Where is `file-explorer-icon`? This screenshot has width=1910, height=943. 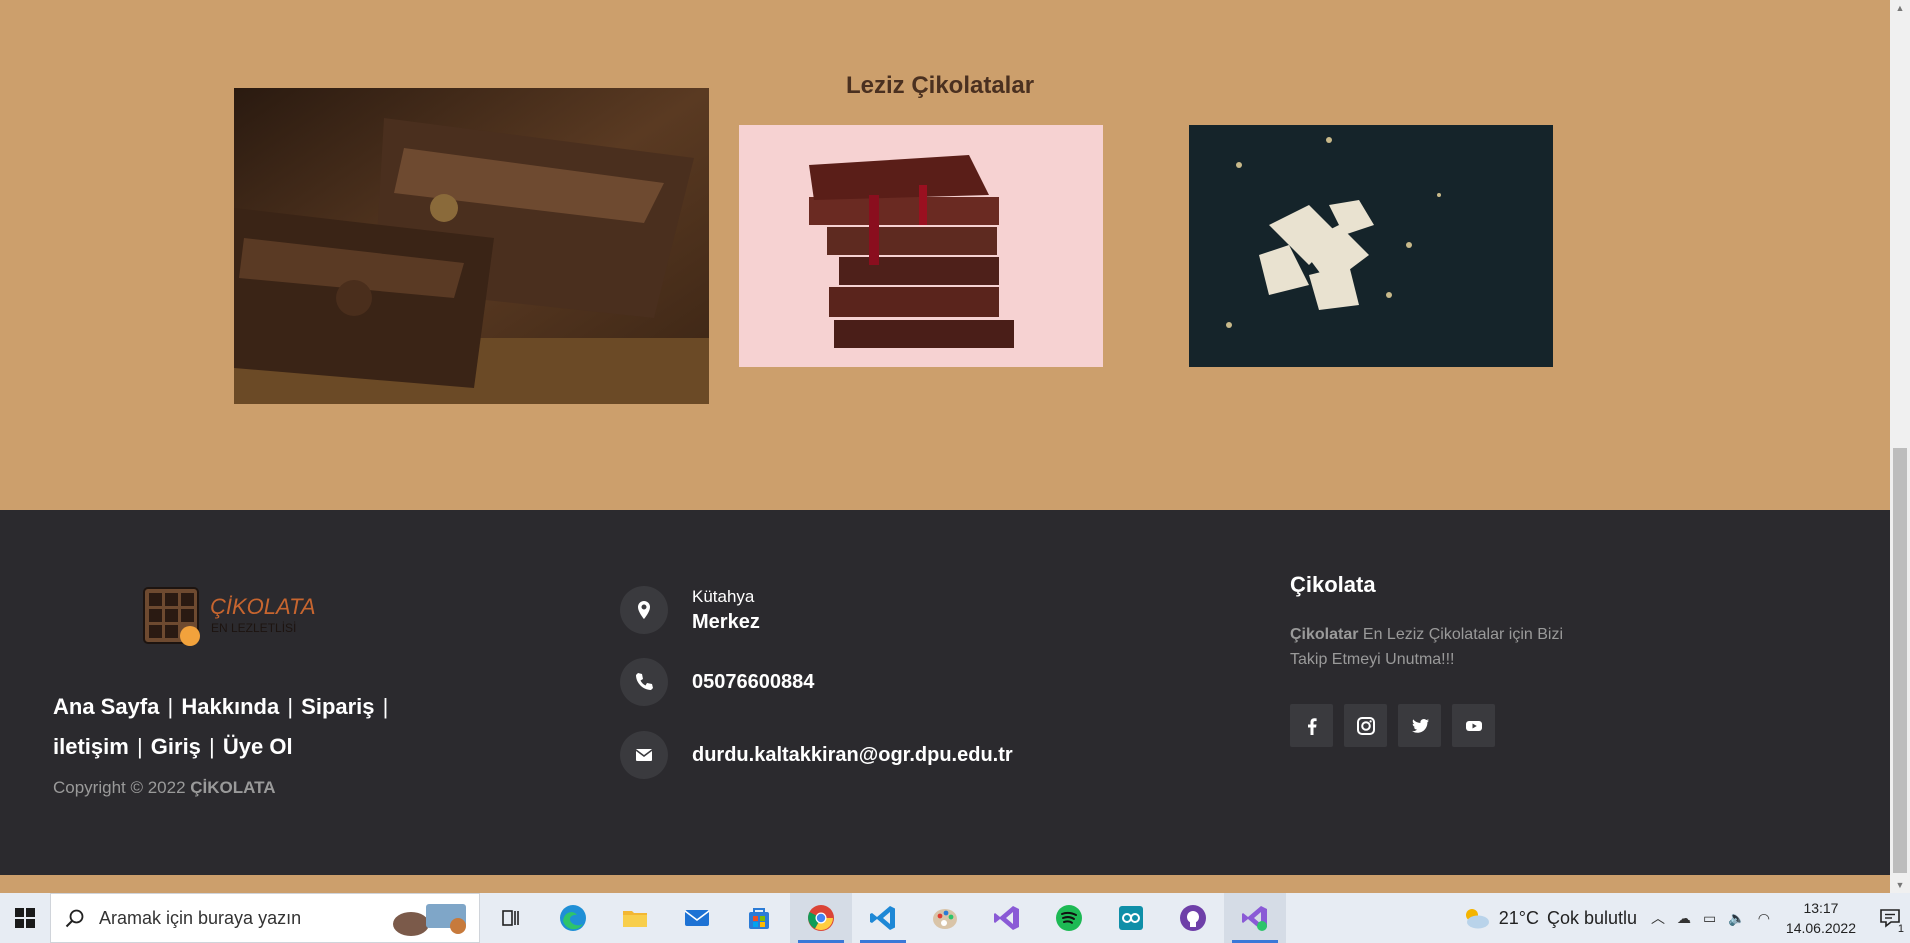 file-explorer-icon is located at coordinates (635, 918).